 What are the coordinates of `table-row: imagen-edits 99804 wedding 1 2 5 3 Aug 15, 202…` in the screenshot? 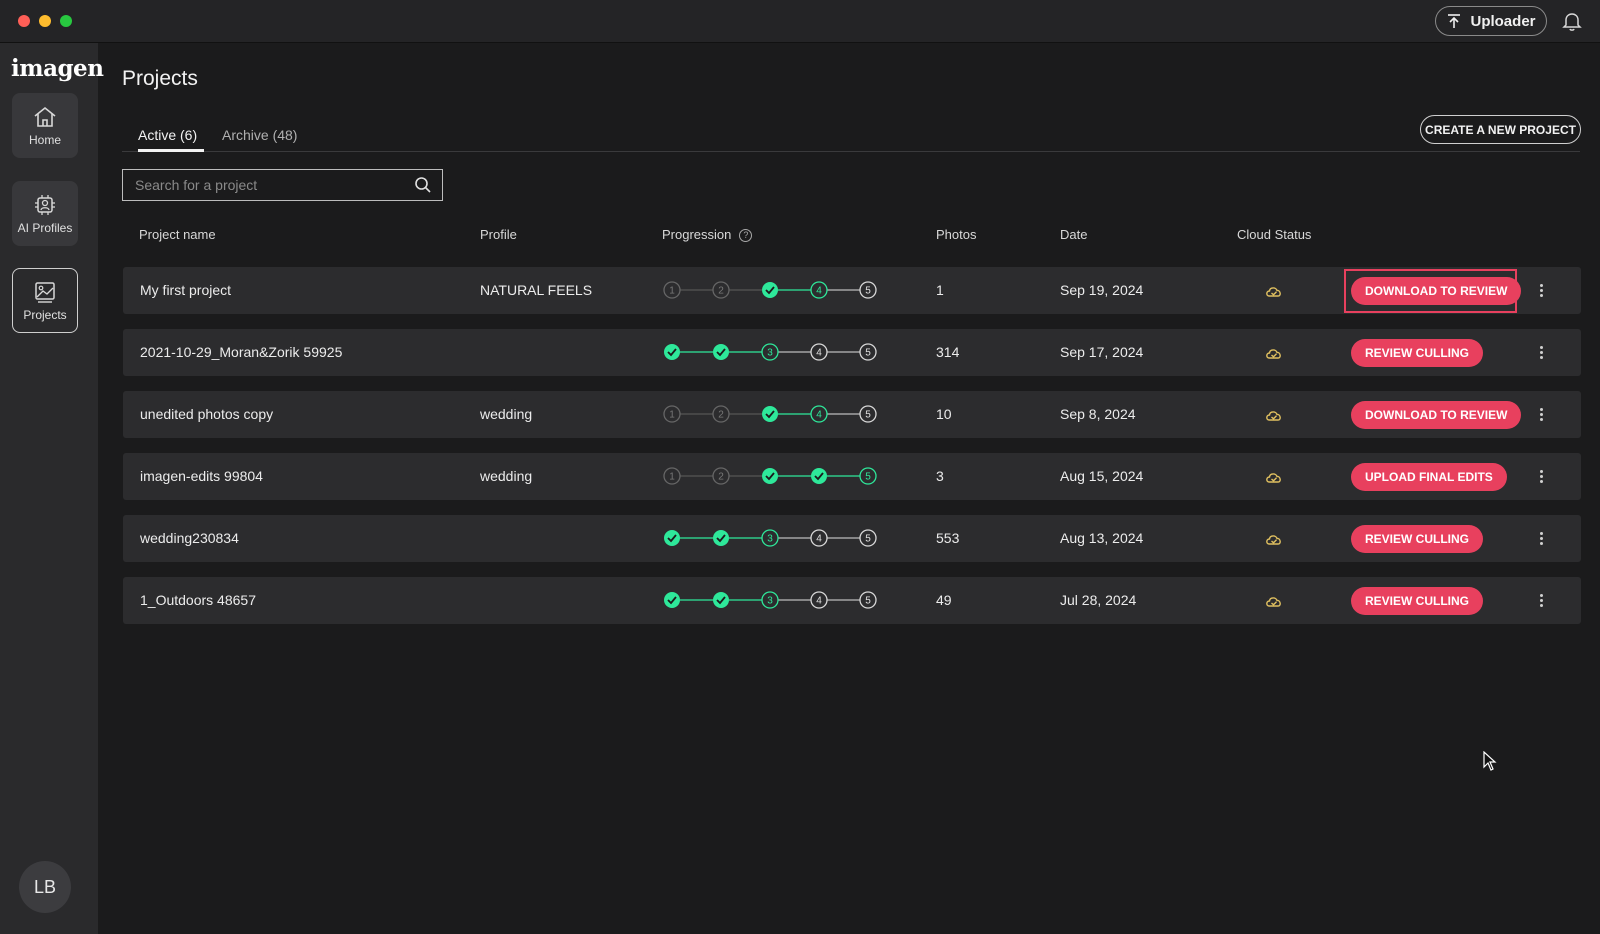 It's located at (852, 476).